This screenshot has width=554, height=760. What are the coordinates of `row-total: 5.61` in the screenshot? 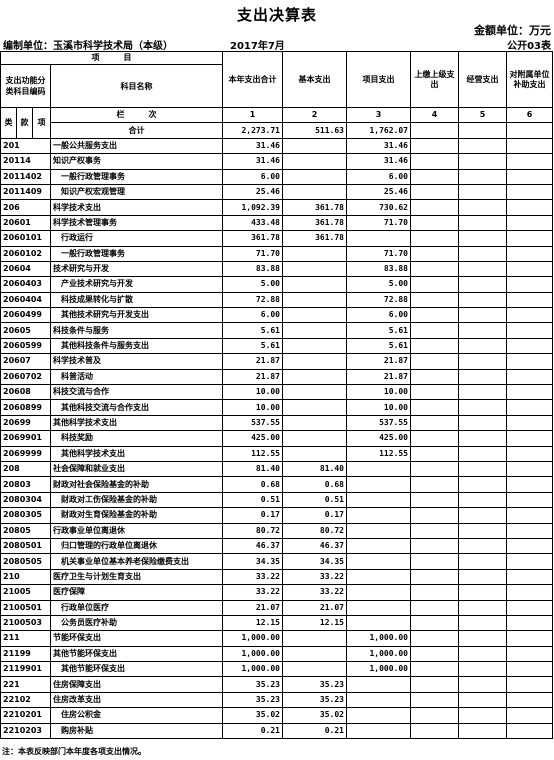 It's located at (252, 330).